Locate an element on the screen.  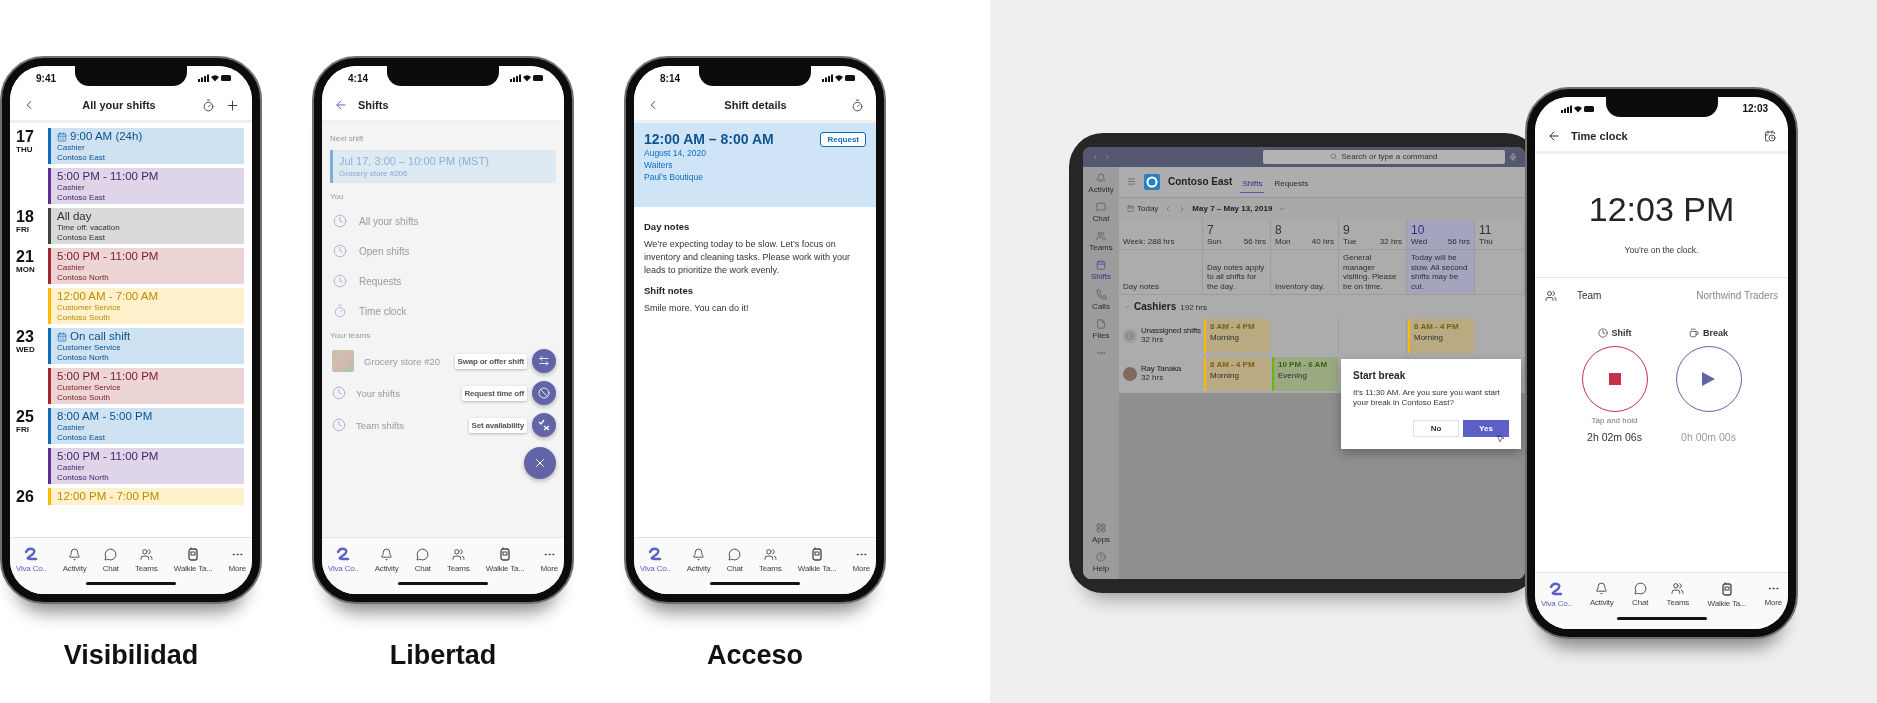
hint-text: Tap and hold is located at coordinates (1614, 420).